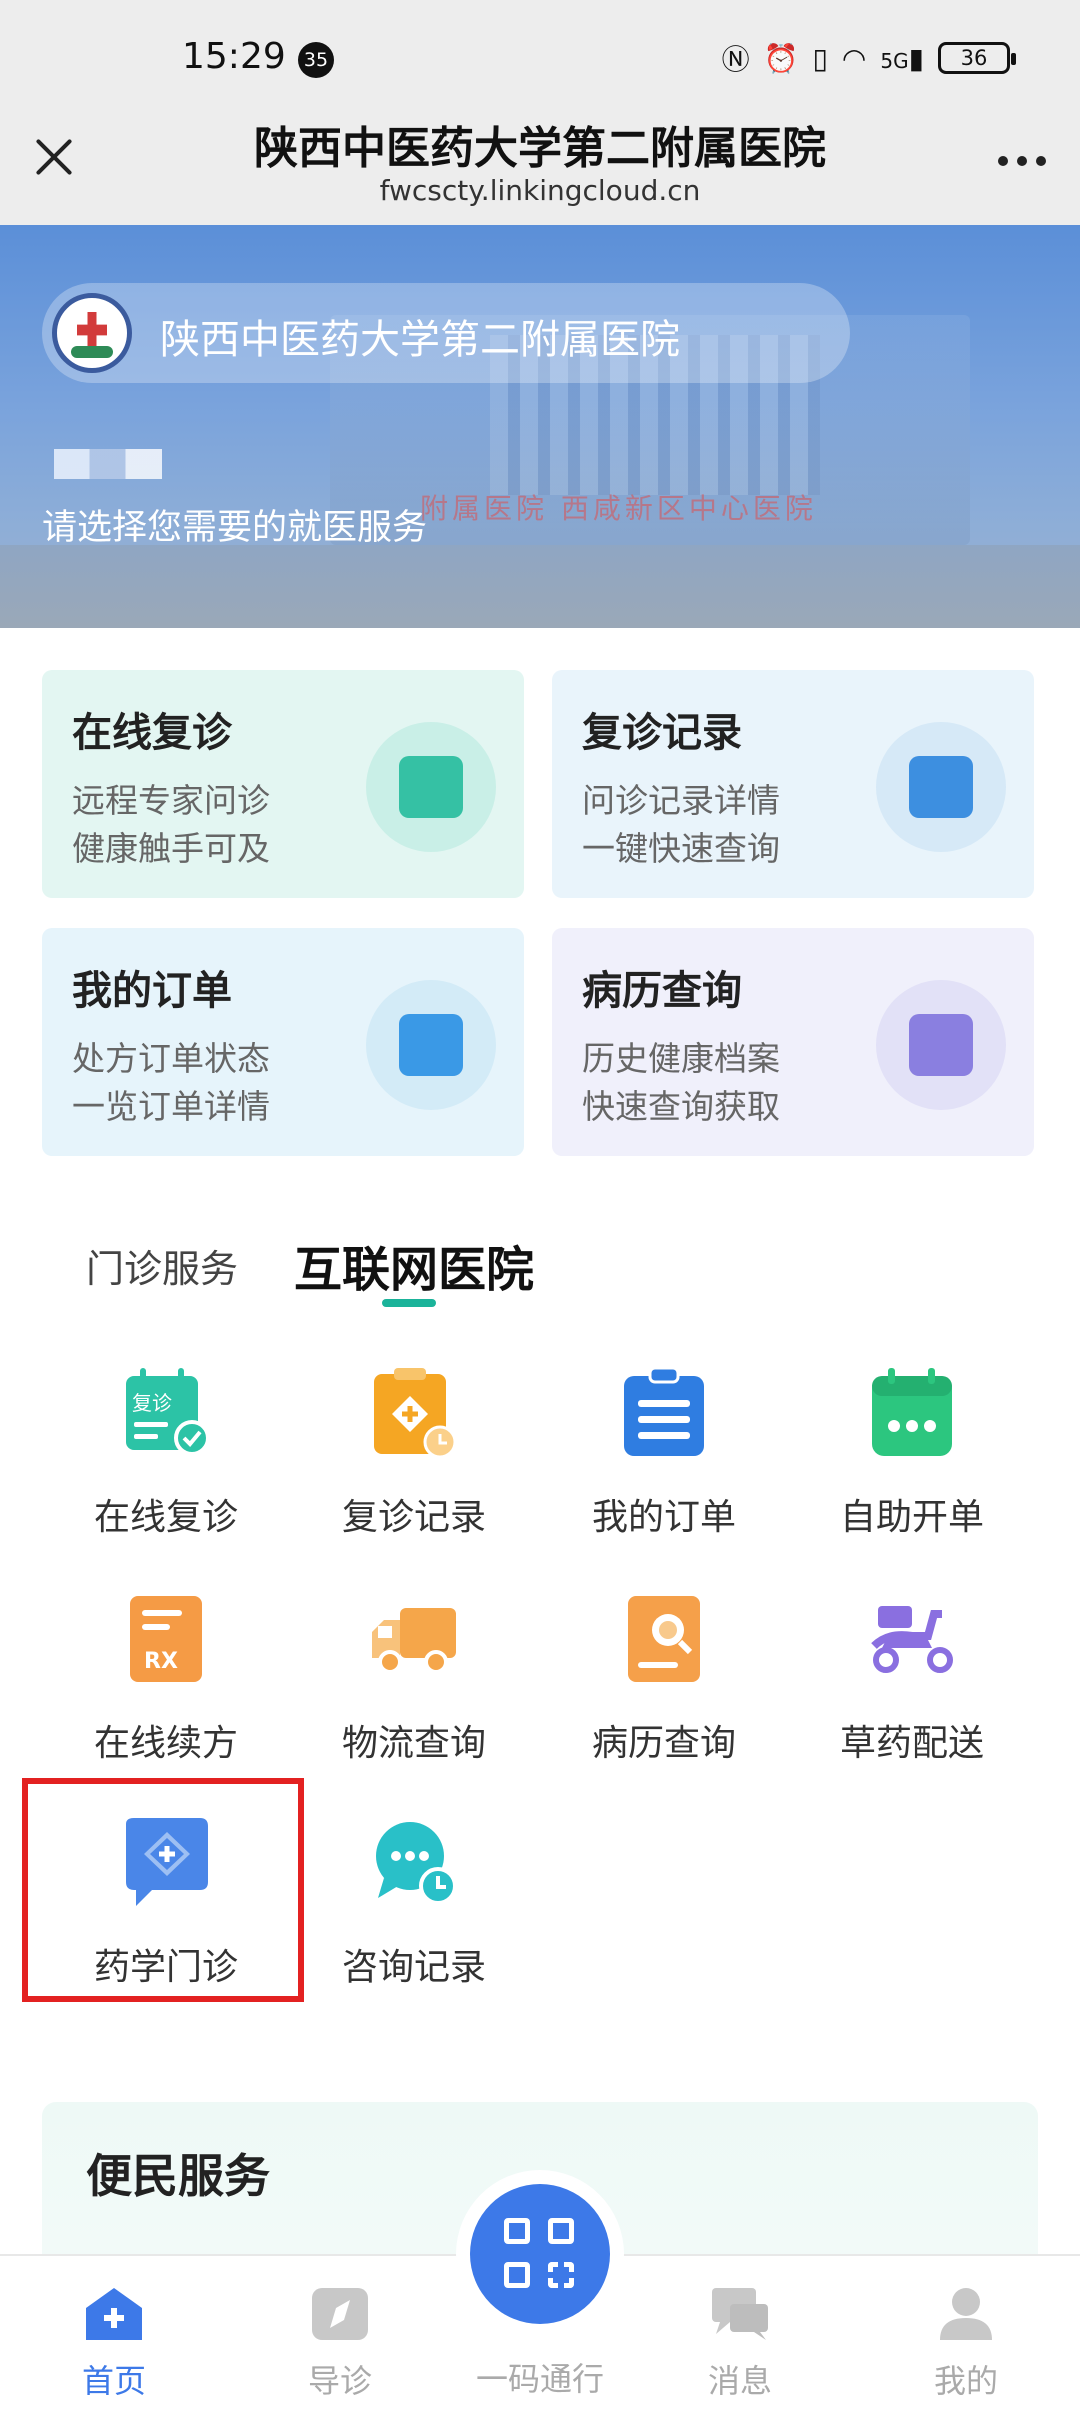 This screenshot has width=1080, height=2412. Describe the element at coordinates (413, 1517) in the screenshot. I see `service-label: 复诊记录` at that location.